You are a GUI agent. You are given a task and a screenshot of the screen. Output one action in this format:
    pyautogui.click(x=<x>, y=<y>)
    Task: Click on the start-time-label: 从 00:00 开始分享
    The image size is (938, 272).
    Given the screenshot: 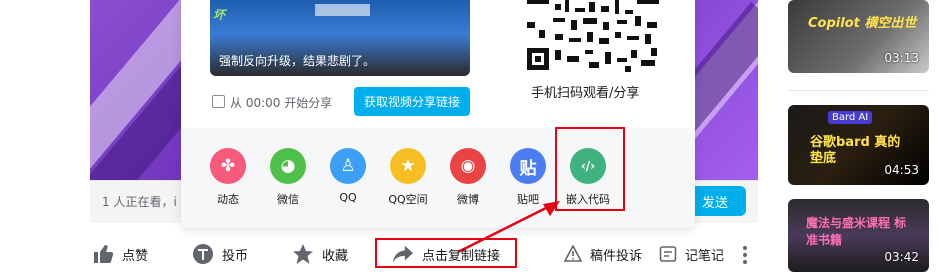 What is the action you would take?
    pyautogui.click(x=281, y=103)
    